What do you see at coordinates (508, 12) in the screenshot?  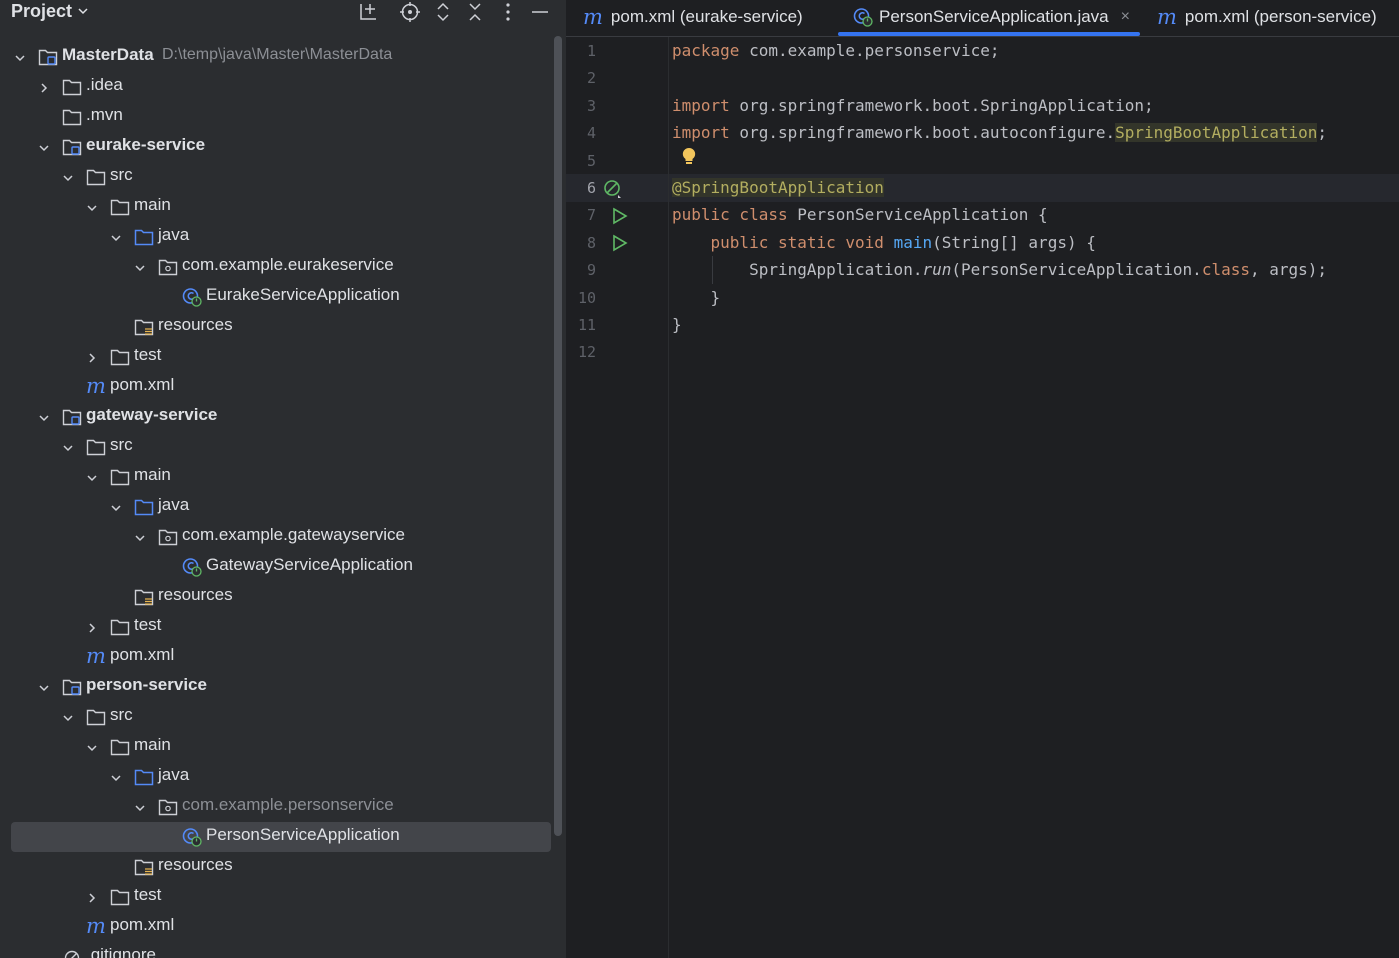 I see `more-options-icon` at bounding box center [508, 12].